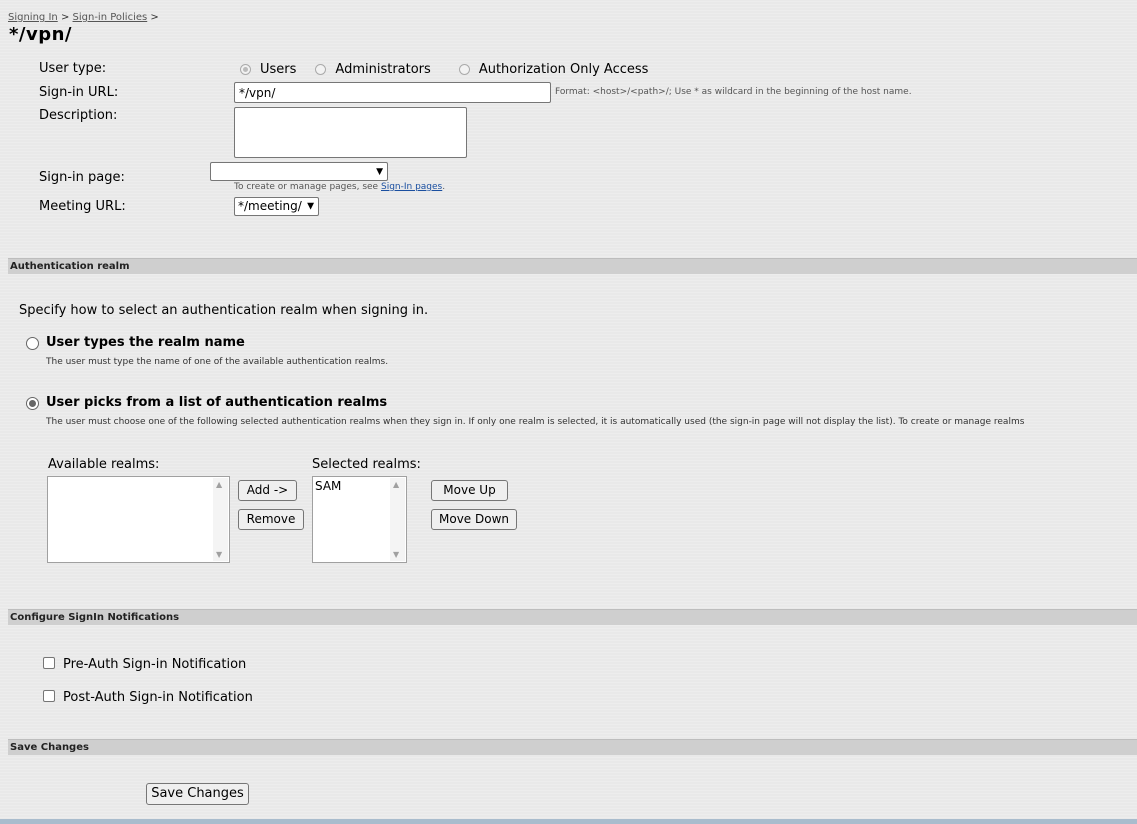 Image resolution: width=1137 pixels, height=824 pixels. Describe the element at coordinates (82, 177) in the screenshot. I see `signin-page-label: Sign-in page:` at that location.